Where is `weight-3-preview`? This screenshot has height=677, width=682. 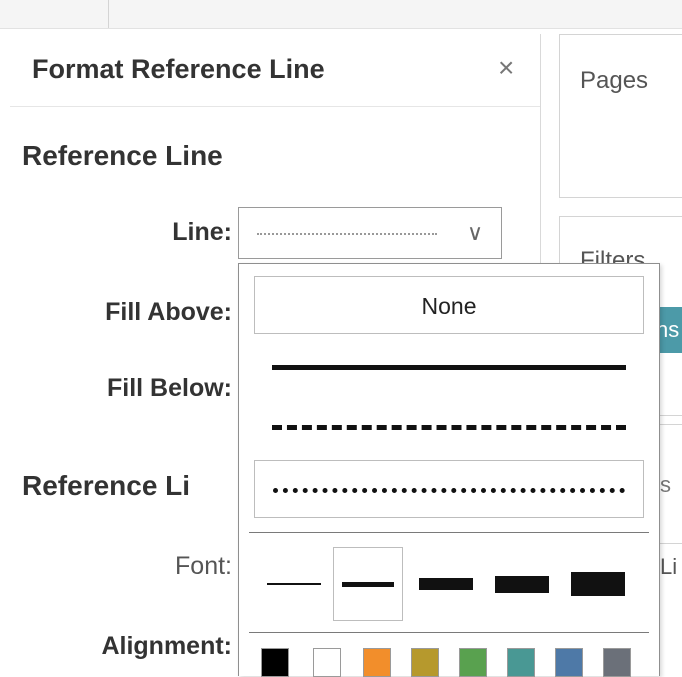 weight-3-preview is located at coordinates (446, 584).